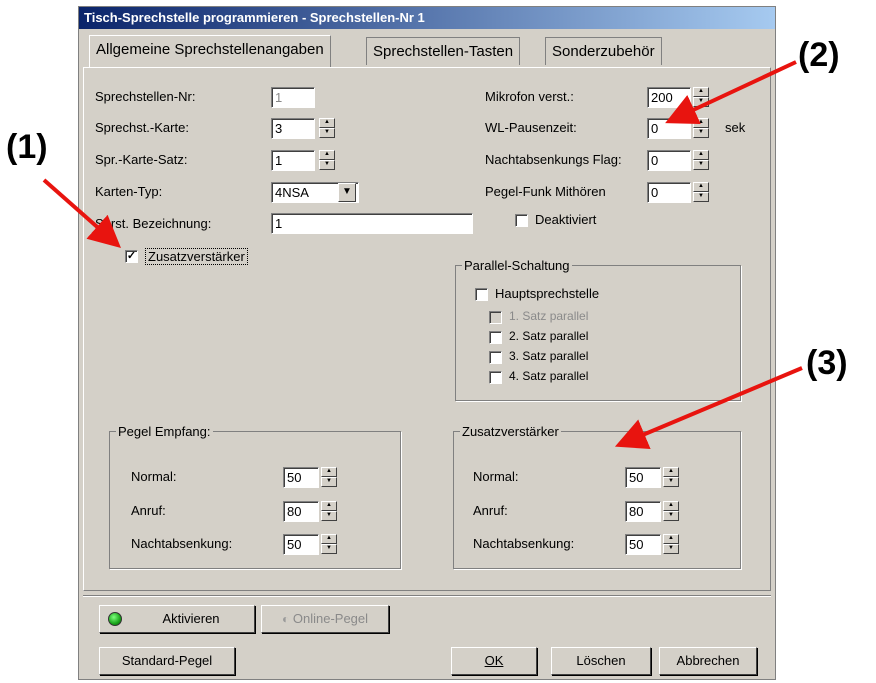 The width and height of the screenshot is (876, 683). Describe the element at coordinates (210, 51) in the screenshot. I see `tab-allgemeine: Allgemeine Sprechstellenangaben` at that location.